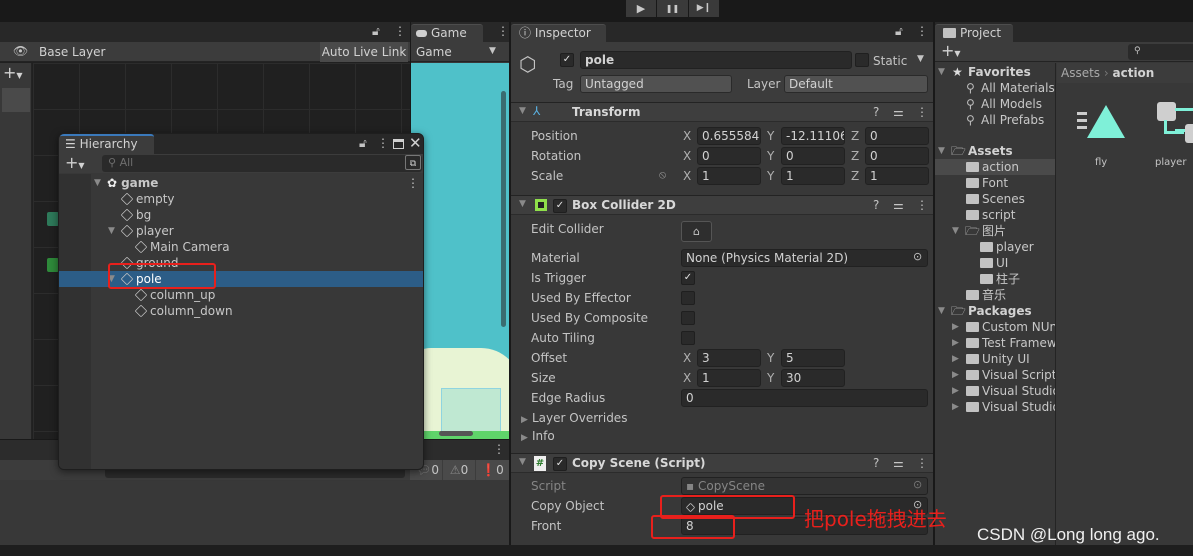 Image resolution: width=1193 pixels, height=556 pixels. Describe the element at coordinates (813, 176) in the screenshot. I see `scale-y-field: 1` at that location.